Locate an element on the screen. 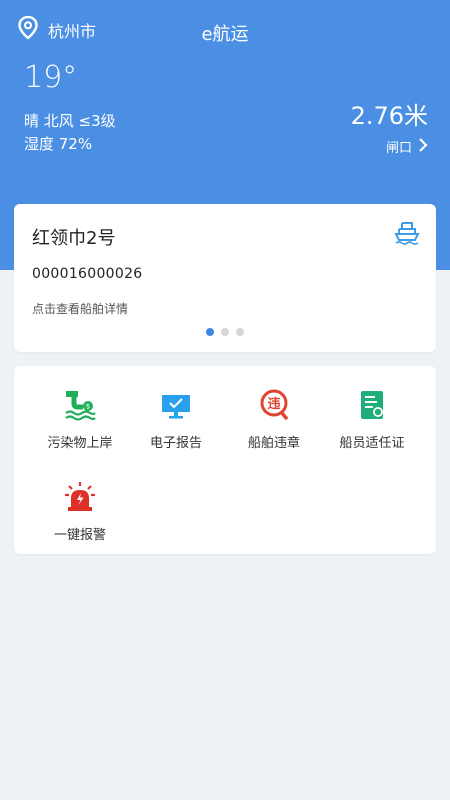  gate-link: 闸口 is located at coordinates (389, 146).